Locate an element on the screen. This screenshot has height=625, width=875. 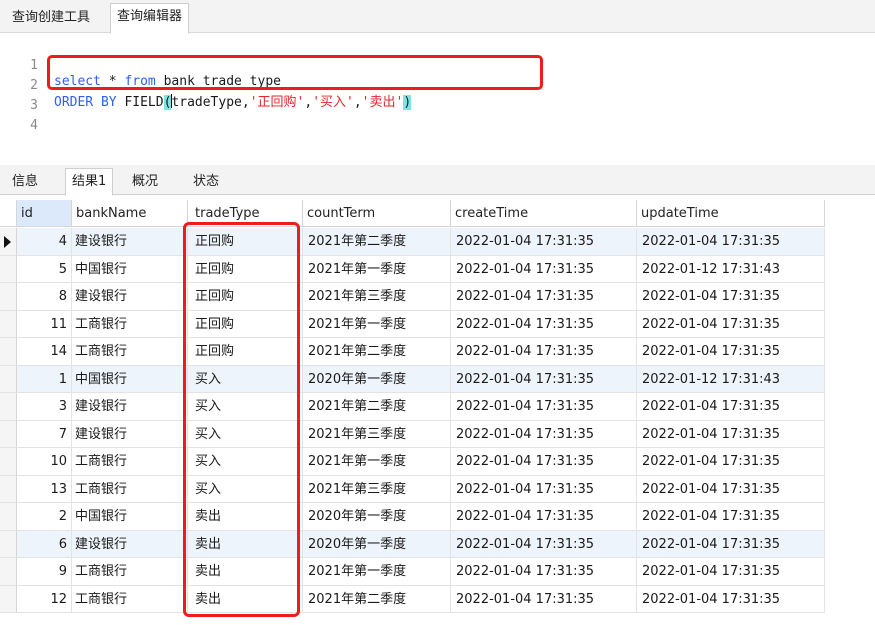
tab-info: 信息 is located at coordinates (25, 183).